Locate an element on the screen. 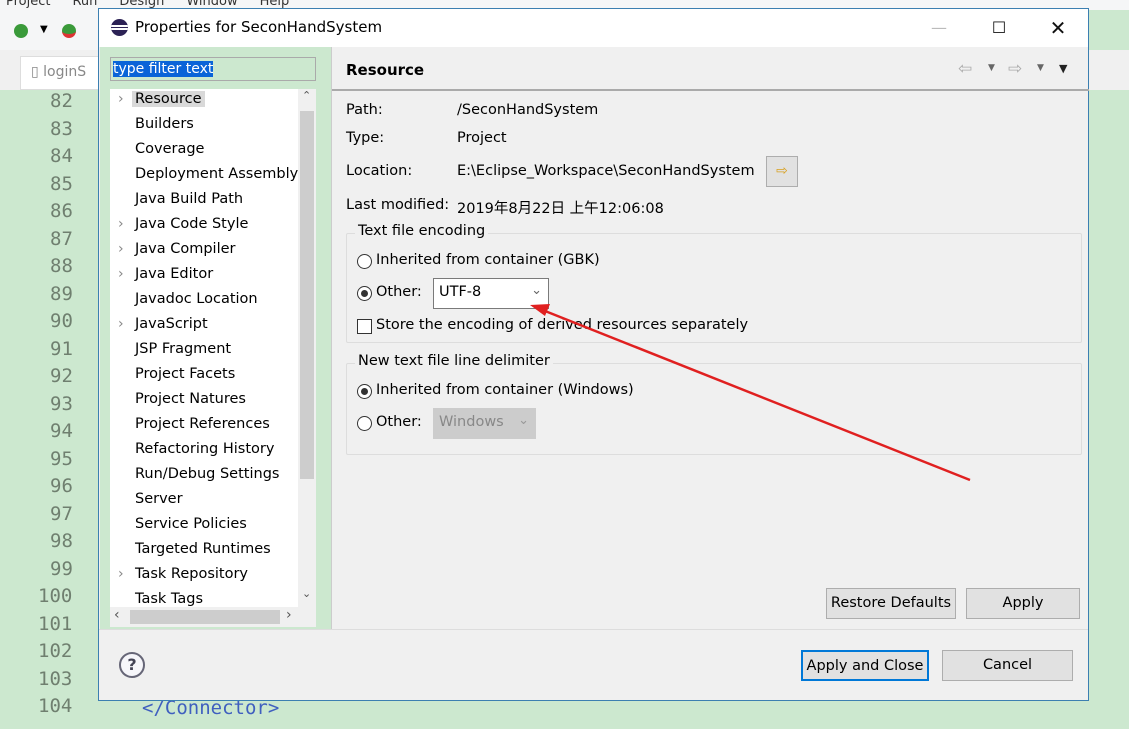  annotation-arrow is located at coordinates (750, 393).